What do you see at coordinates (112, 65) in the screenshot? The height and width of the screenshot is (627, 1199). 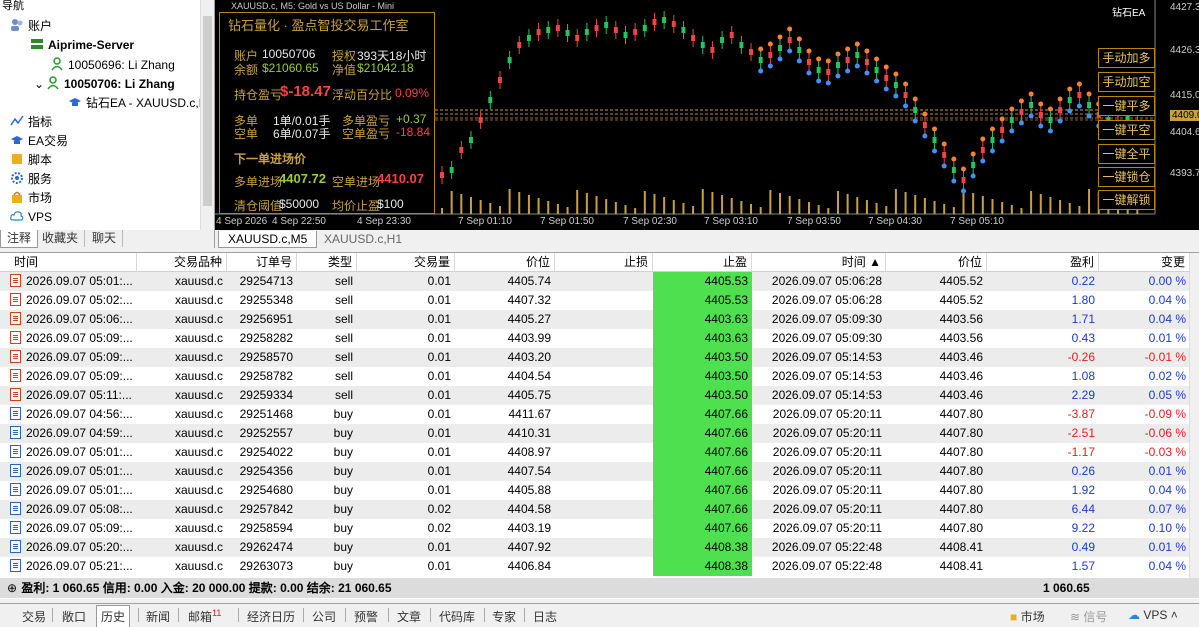 I see `nav-item-account-1: 10050696: Li Zhang` at bounding box center [112, 65].